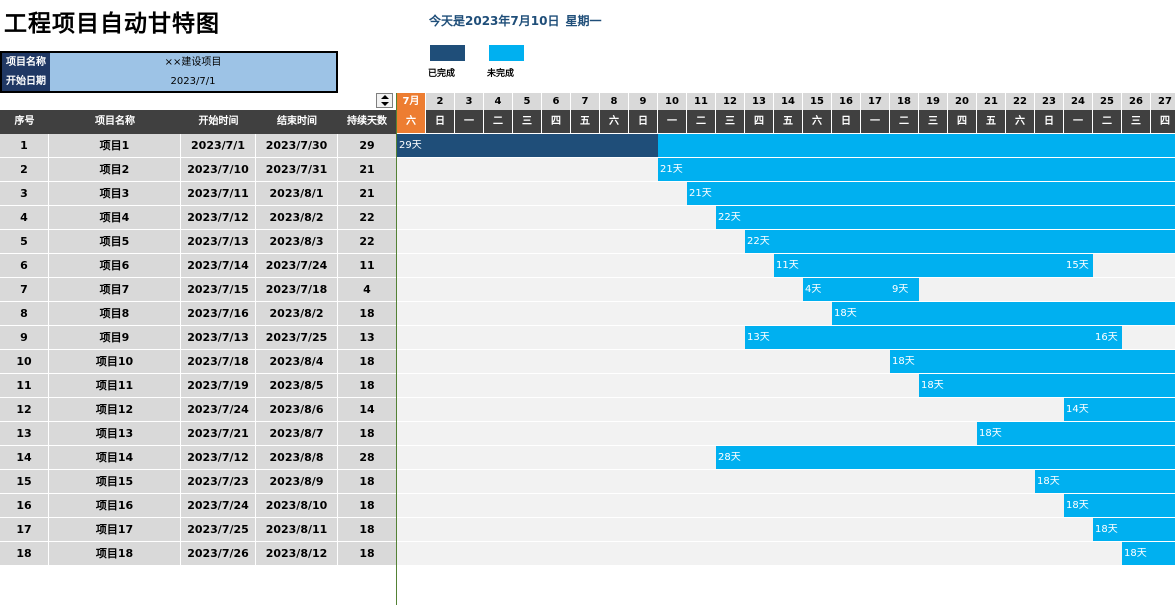 The height and width of the screenshot is (605, 1175). Describe the element at coordinates (218, 289) in the screenshot. I see `cell-start: 2023/7/15` at that location.